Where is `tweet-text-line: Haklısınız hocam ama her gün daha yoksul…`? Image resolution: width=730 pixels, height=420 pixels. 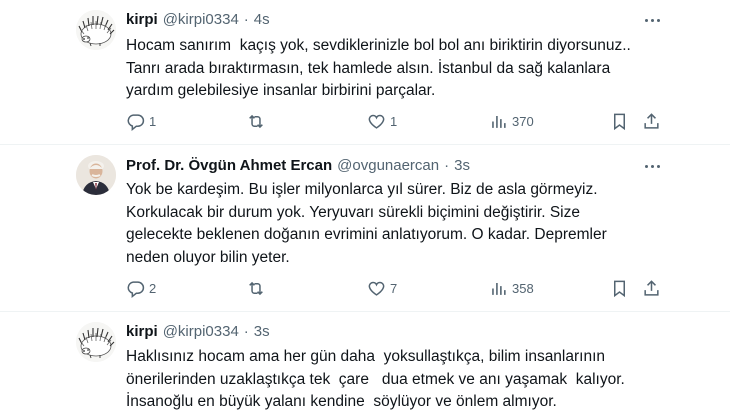 tweet-text-line: Haklısınız hocam ama her gün daha yoksul… is located at coordinates (366, 356).